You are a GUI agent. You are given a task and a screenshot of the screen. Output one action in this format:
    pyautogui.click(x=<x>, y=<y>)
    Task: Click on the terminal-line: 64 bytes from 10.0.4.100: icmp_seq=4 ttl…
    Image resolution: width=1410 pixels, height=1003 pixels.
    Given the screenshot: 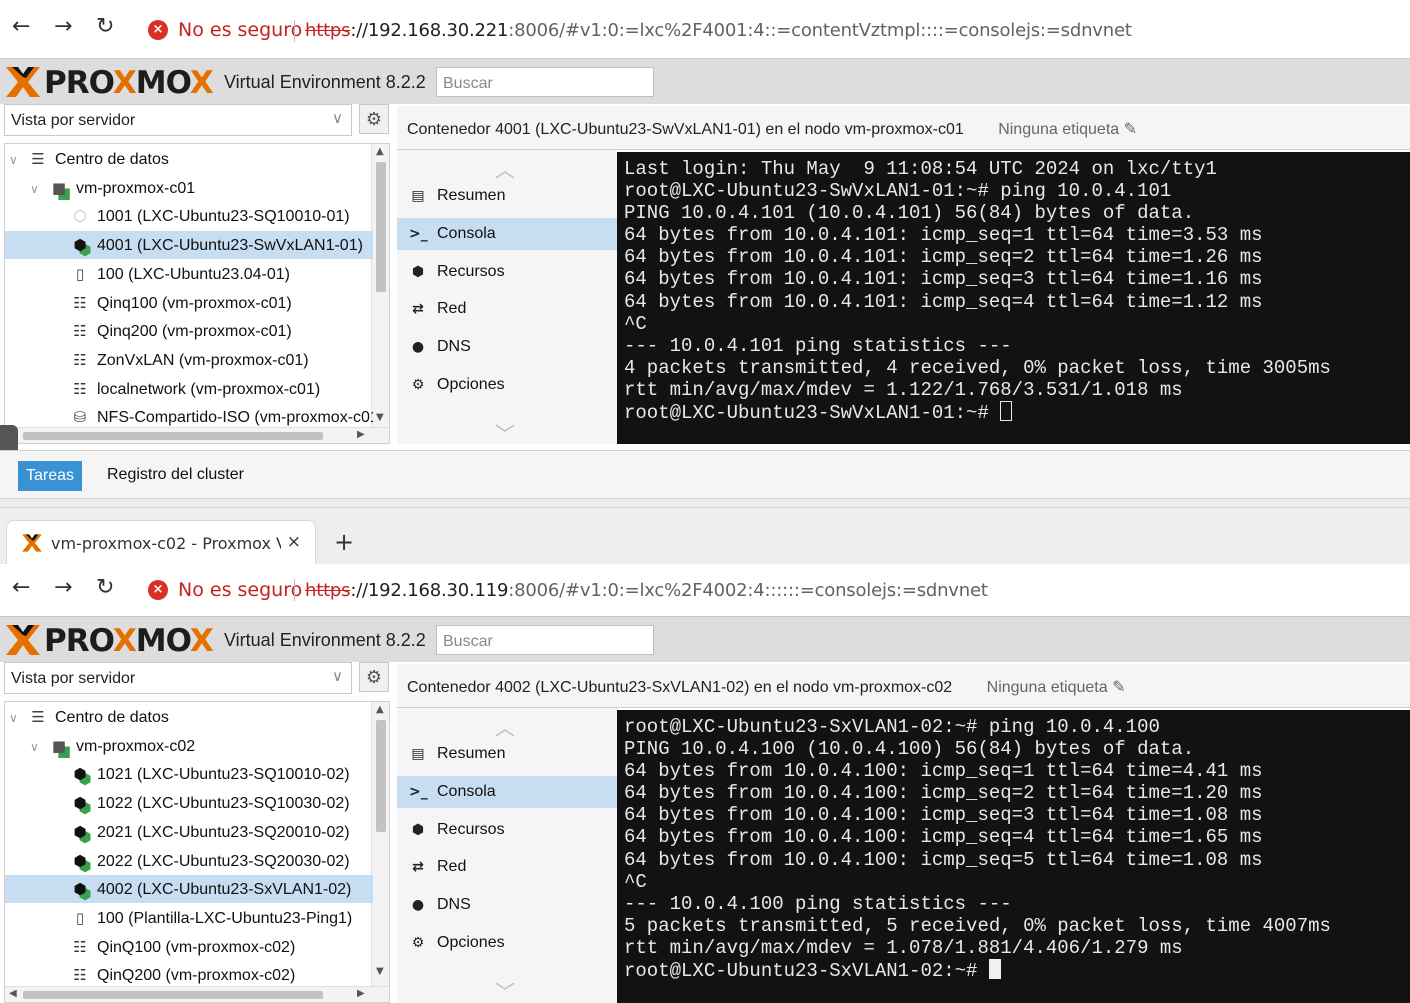 What is the action you would take?
    pyautogui.click(x=1017, y=837)
    